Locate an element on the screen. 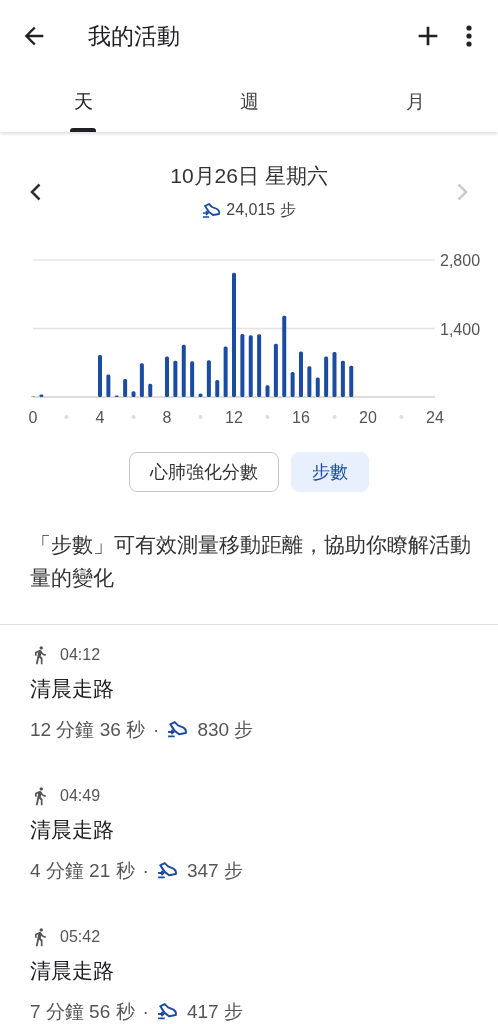  y-axis-label: 1,400 is located at coordinates (460, 329).